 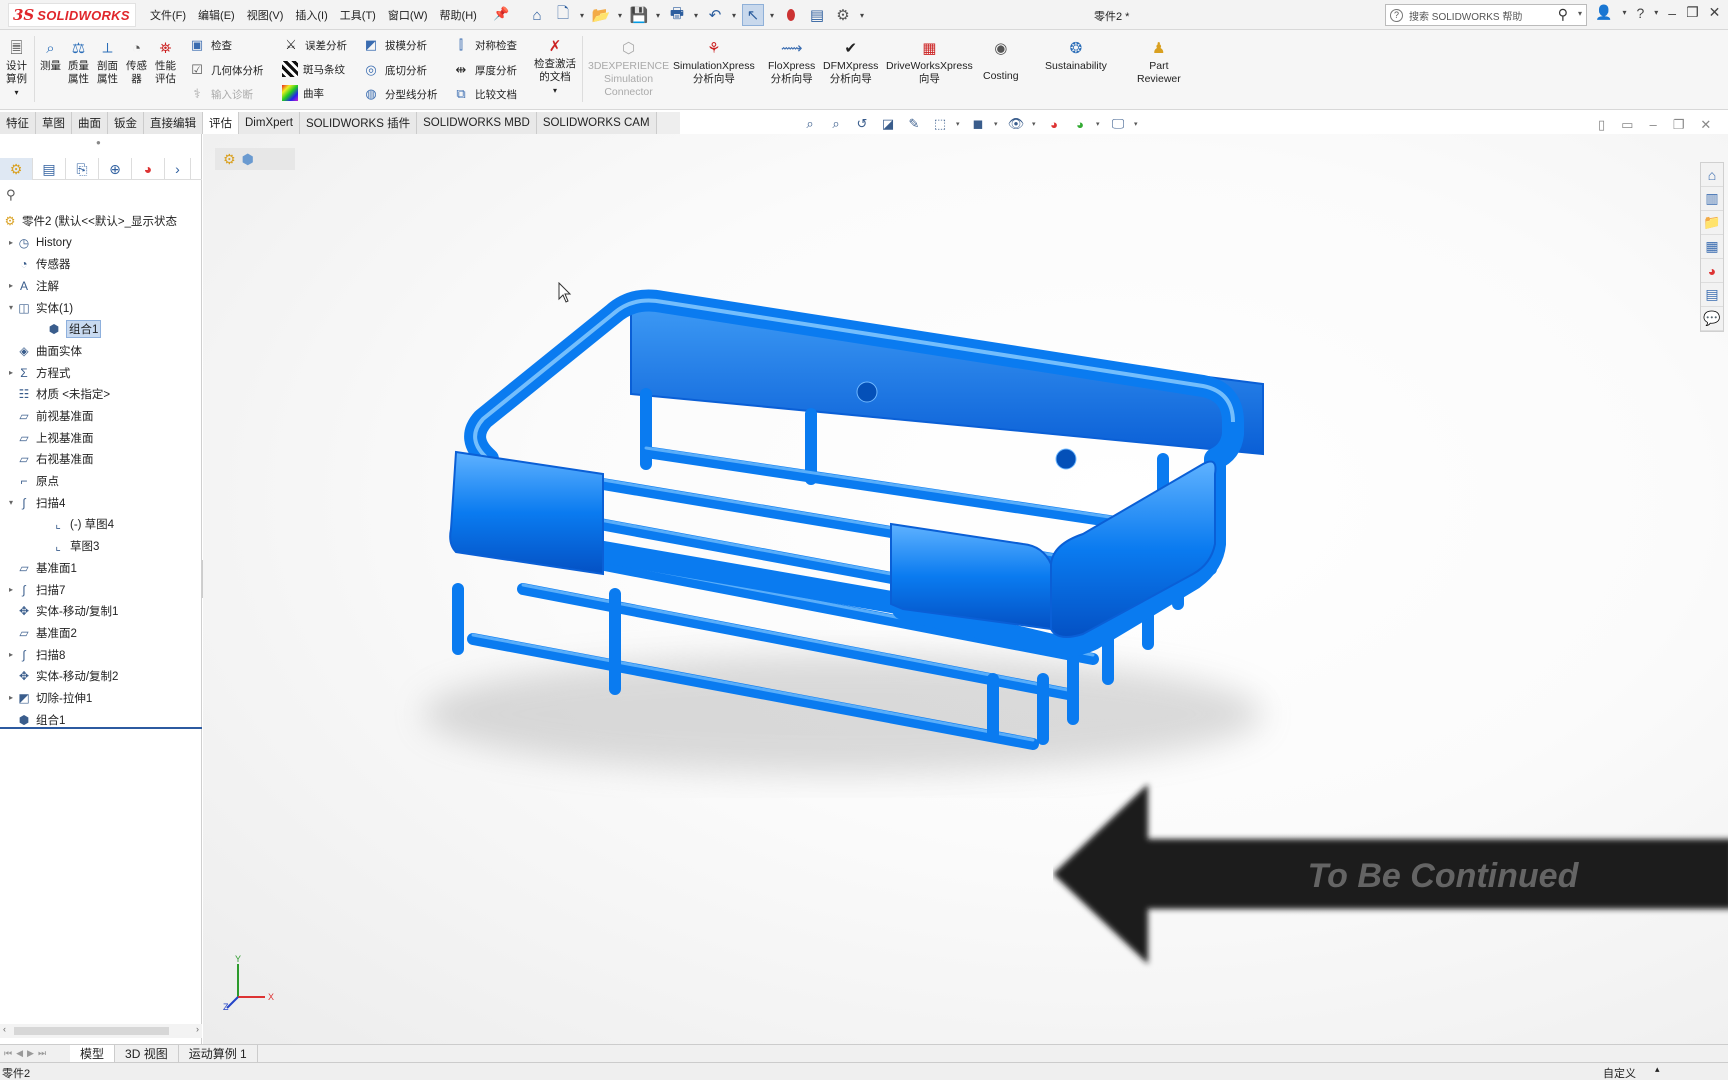 What do you see at coordinates (1712, 271) in the screenshot?
I see `appearances-icon: ◕` at bounding box center [1712, 271].